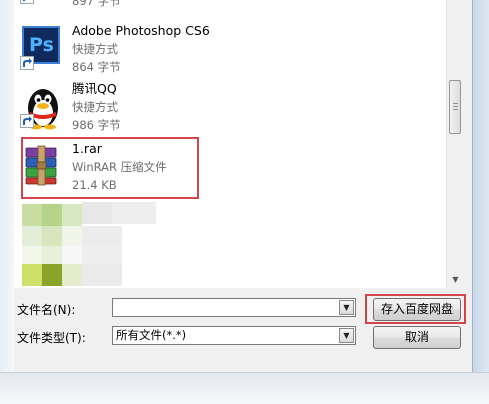 The image size is (489, 404). Describe the element at coordinates (455, 107) in the screenshot. I see `scrollbar-thumb` at that location.